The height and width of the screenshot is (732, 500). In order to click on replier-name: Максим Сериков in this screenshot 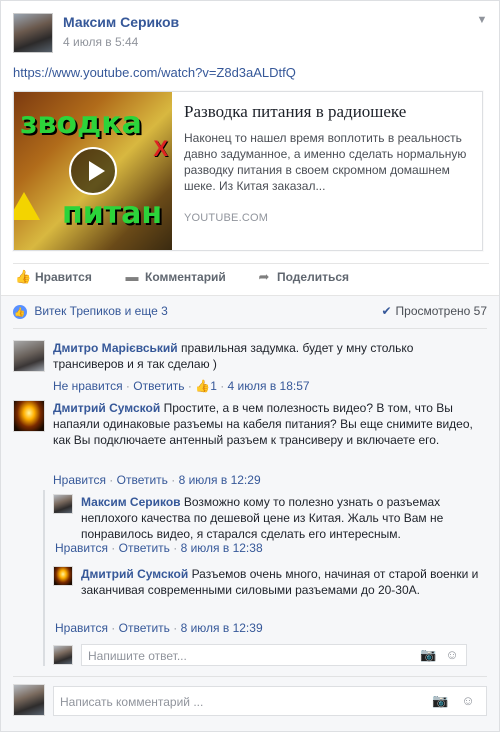, I will do `click(131, 502)`.